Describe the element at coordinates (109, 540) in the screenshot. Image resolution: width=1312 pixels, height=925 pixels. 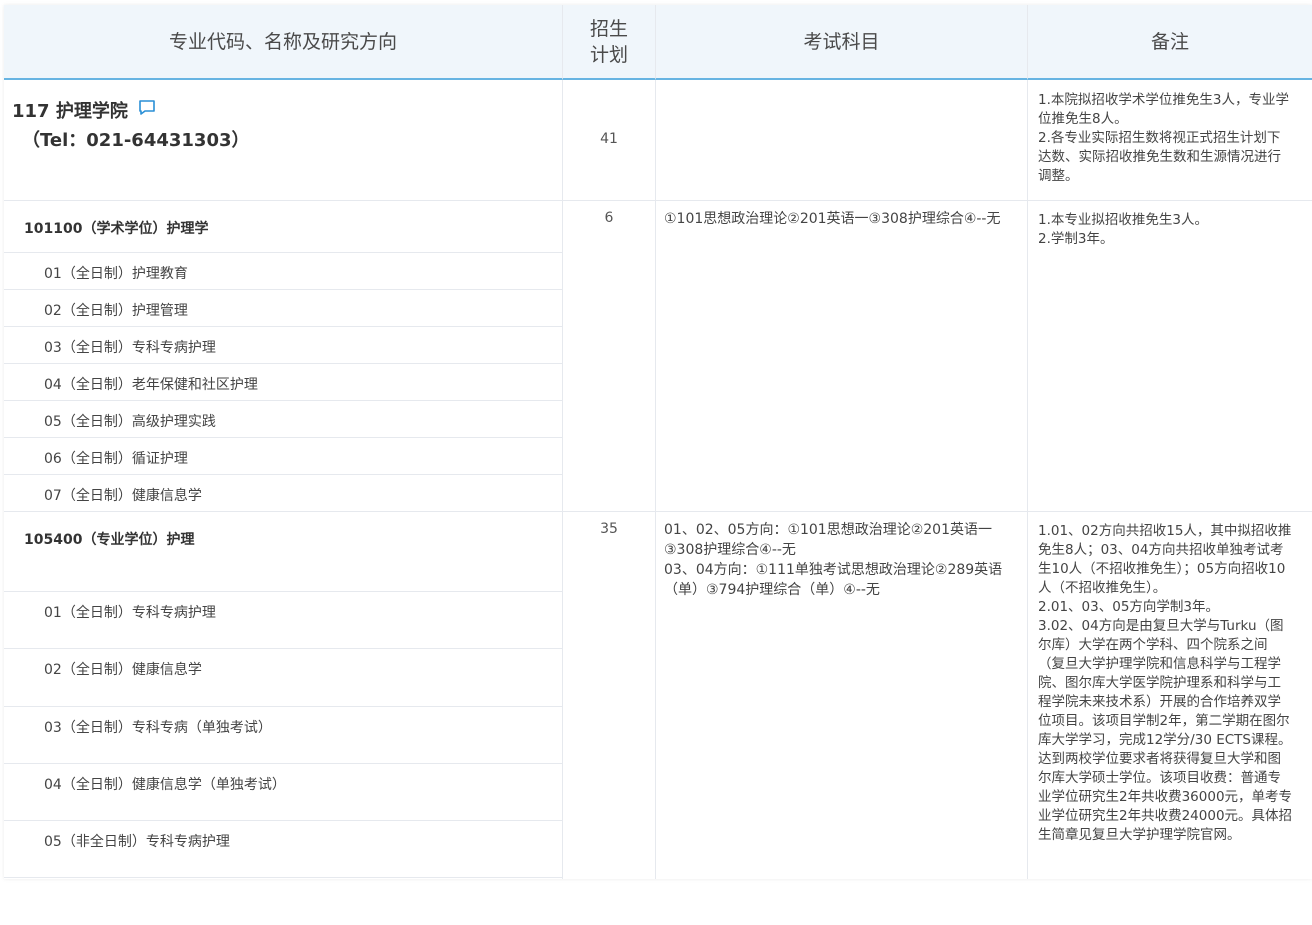
I see `major2-title: 105400（专业学位）护理` at that location.